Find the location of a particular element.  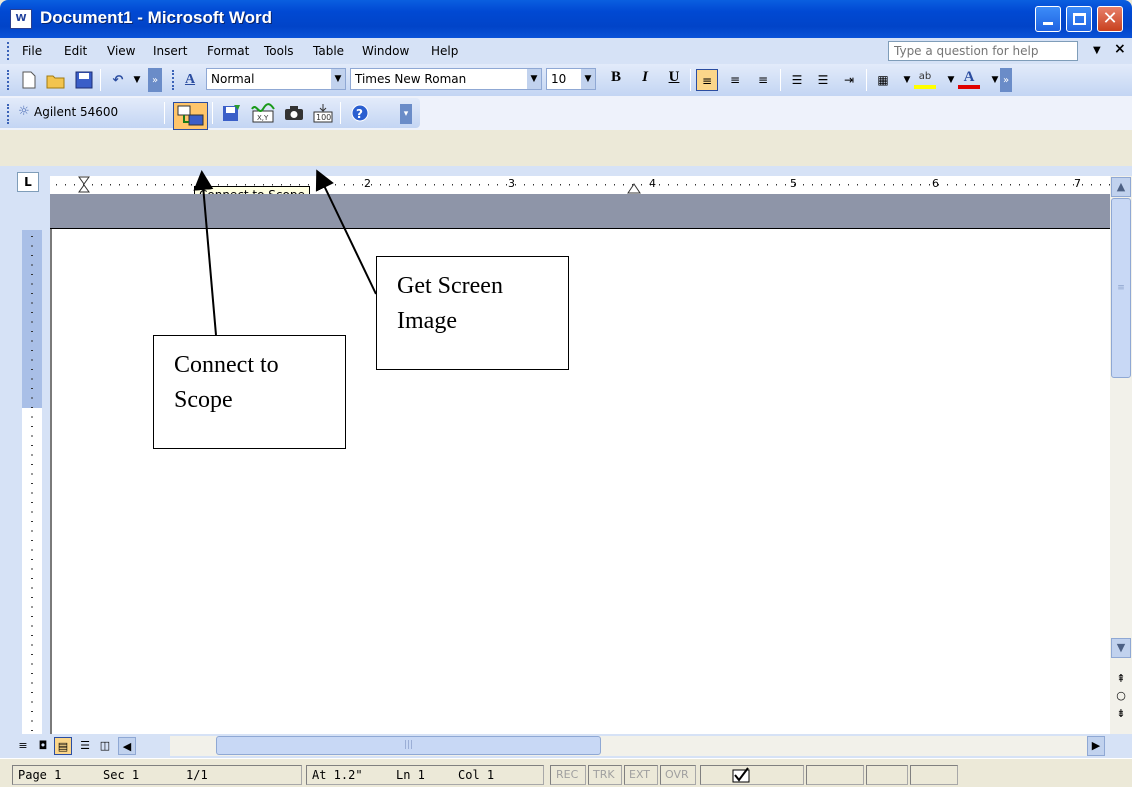

scroll-up-icon: ▲ is located at coordinates (1121, 187).